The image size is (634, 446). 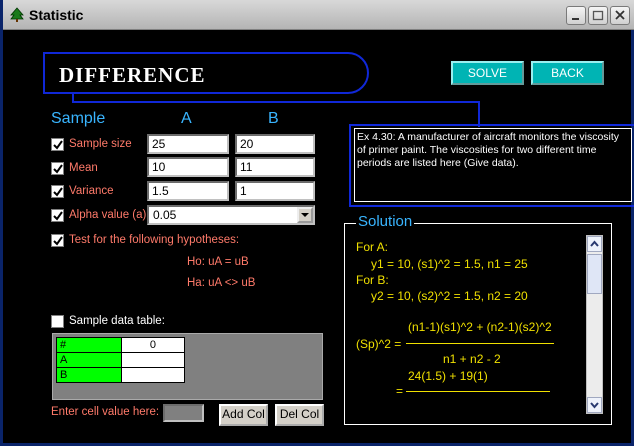 I want to click on variance-label: Variance, so click(x=91, y=191).